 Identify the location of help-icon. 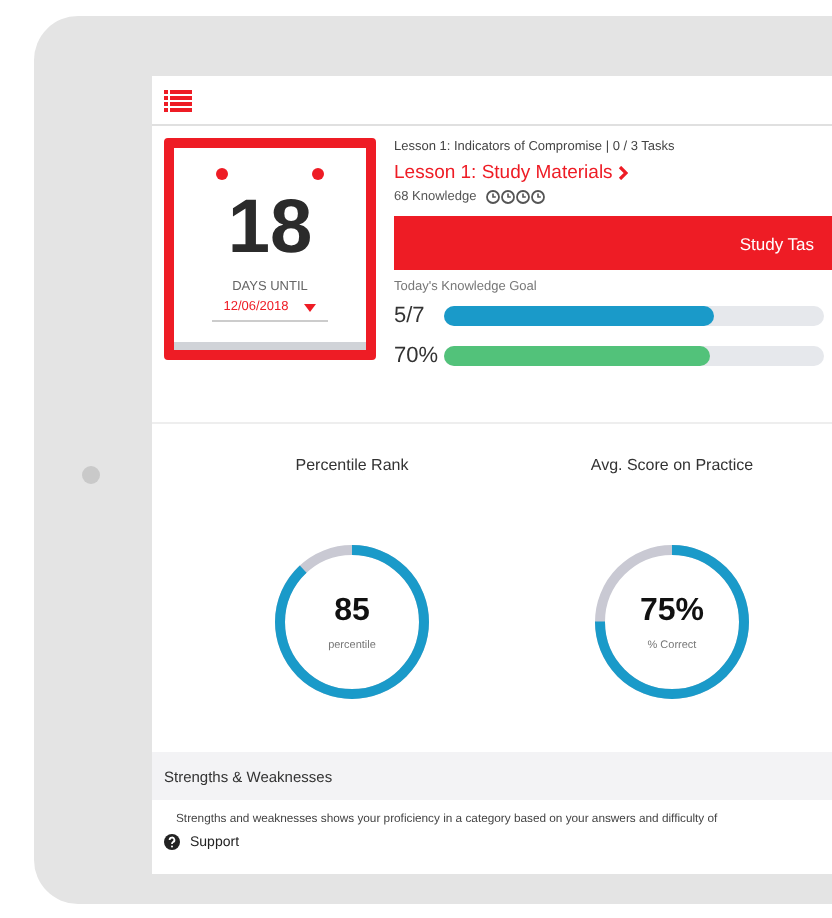
(172, 842).